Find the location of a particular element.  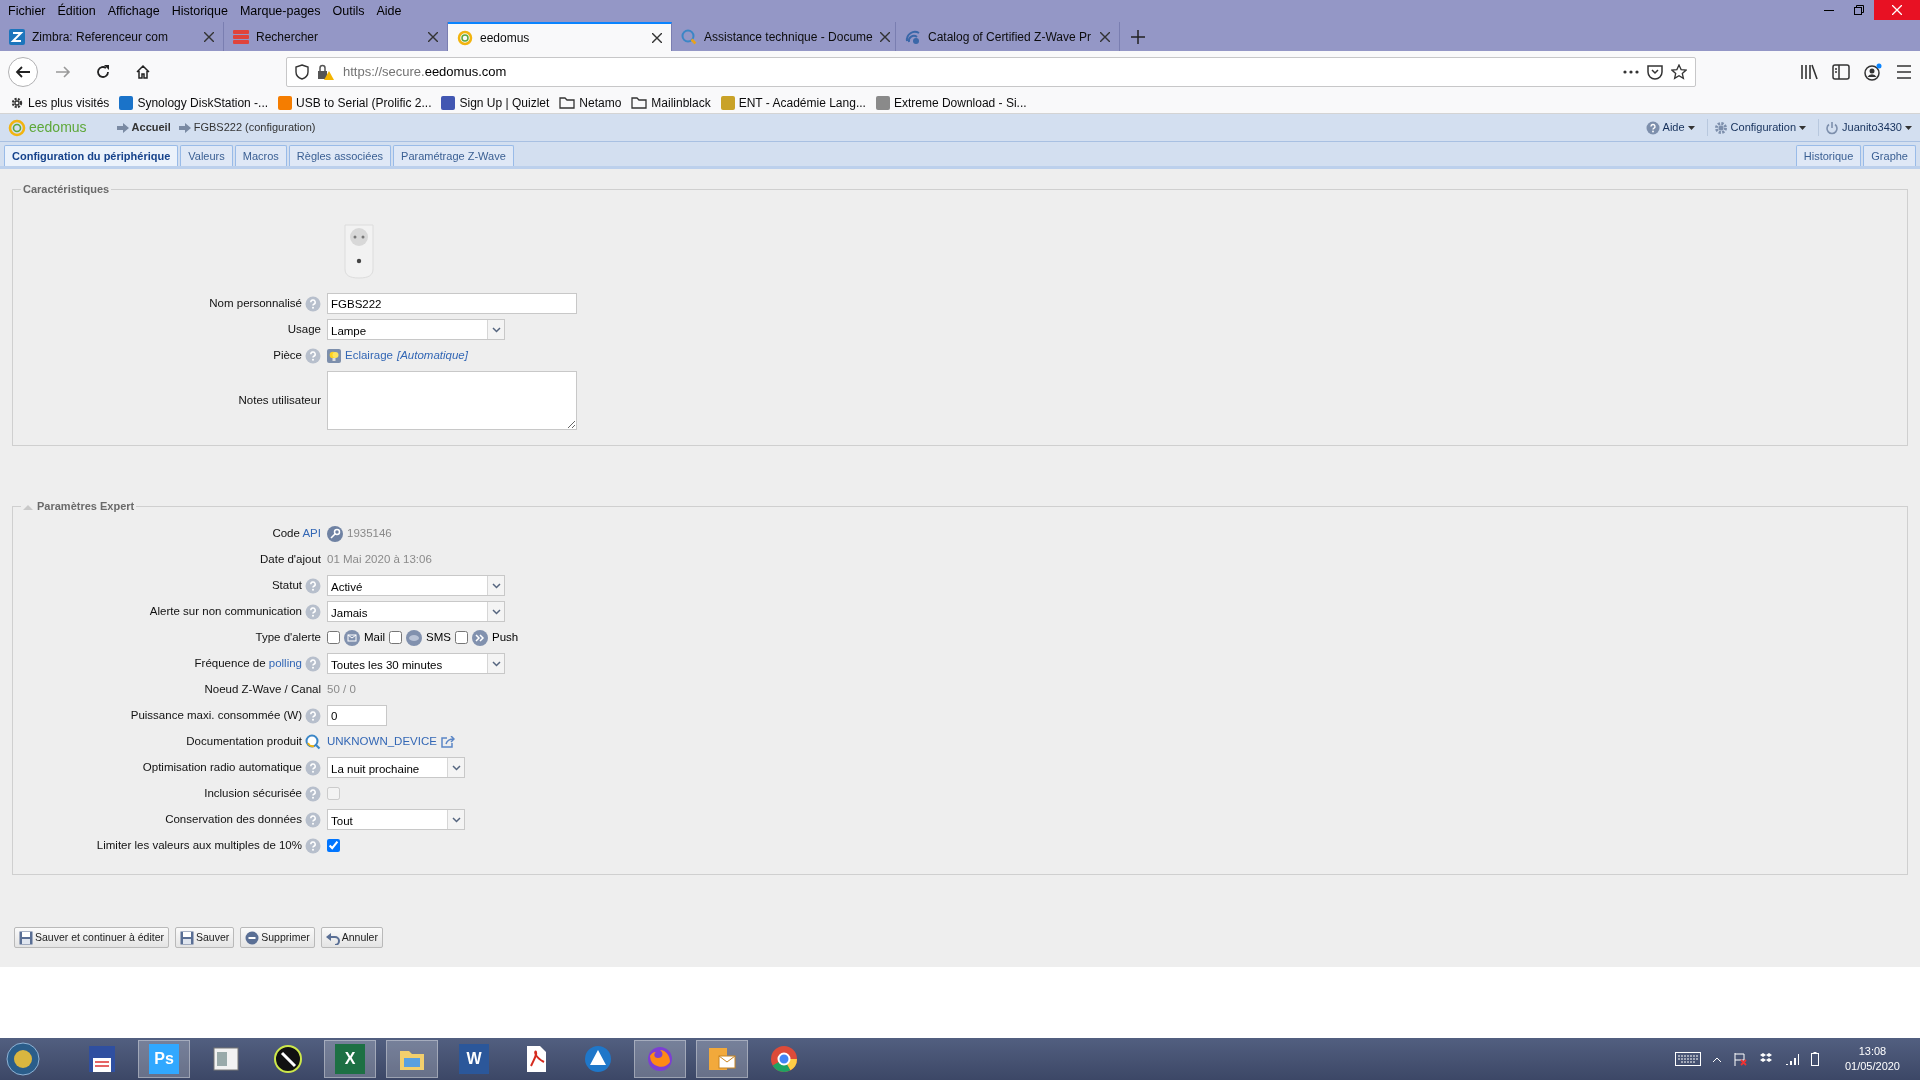

bookmark-item: Mailinblack is located at coordinates (671, 102).